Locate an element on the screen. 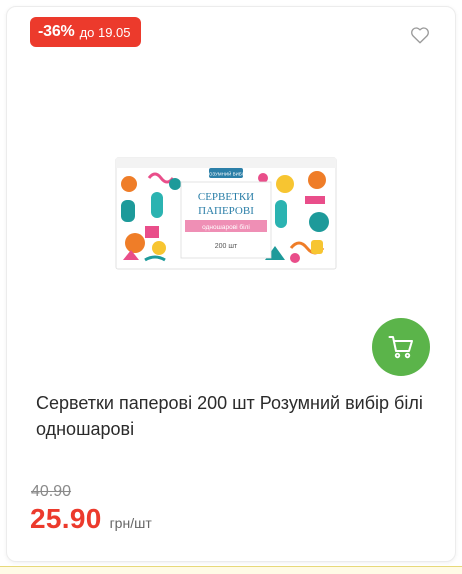  old-price: 40.90 is located at coordinates (51, 491).